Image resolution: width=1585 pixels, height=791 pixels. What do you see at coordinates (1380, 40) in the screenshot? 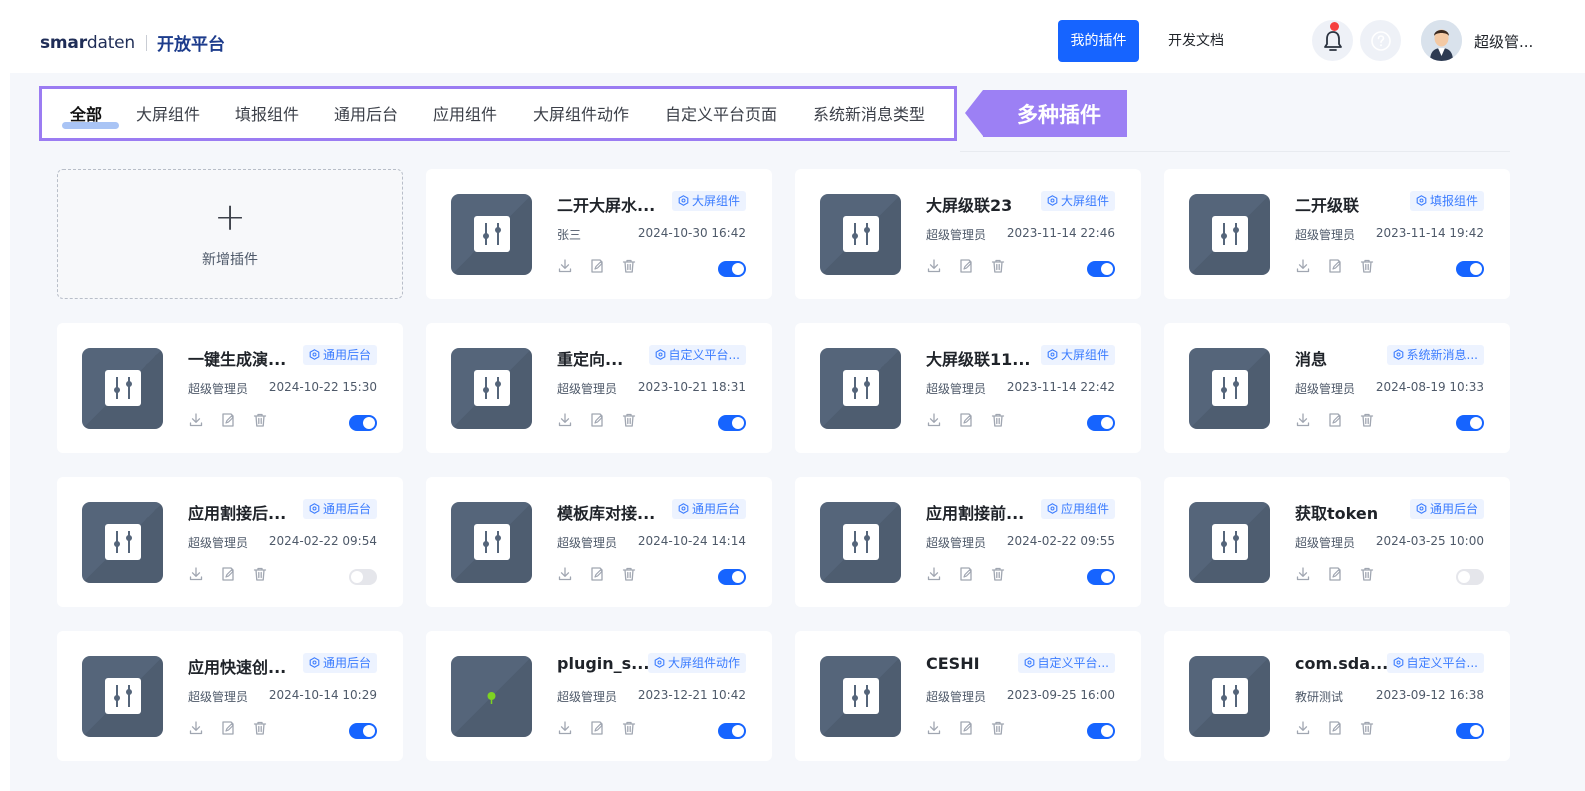
I see `help-button` at bounding box center [1380, 40].